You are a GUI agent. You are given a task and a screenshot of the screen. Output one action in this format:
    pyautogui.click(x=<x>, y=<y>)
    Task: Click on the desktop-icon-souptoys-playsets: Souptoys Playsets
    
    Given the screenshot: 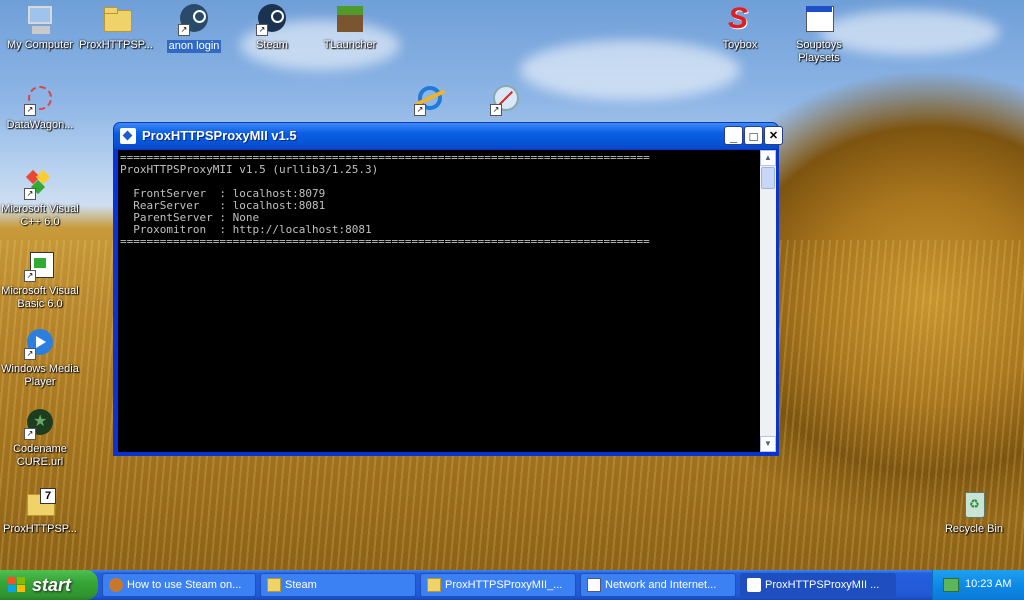 What is the action you would take?
    pyautogui.click(x=819, y=34)
    